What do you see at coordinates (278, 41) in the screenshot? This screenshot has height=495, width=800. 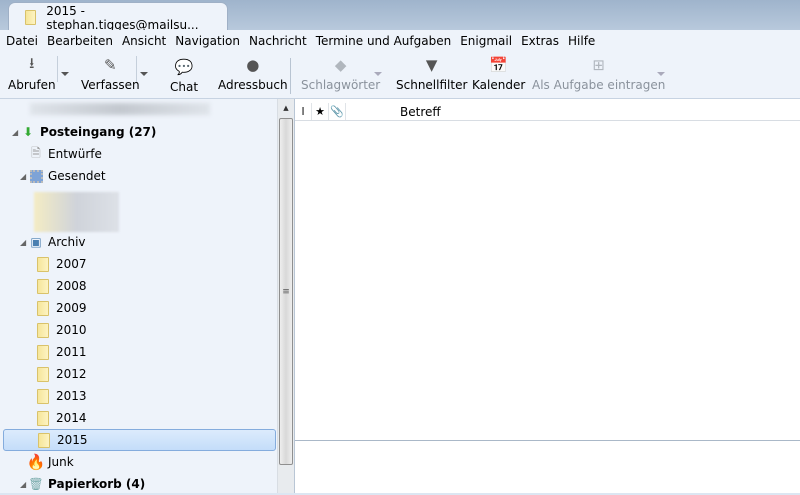 I see `menu-nachricht: Nachricht` at bounding box center [278, 41].